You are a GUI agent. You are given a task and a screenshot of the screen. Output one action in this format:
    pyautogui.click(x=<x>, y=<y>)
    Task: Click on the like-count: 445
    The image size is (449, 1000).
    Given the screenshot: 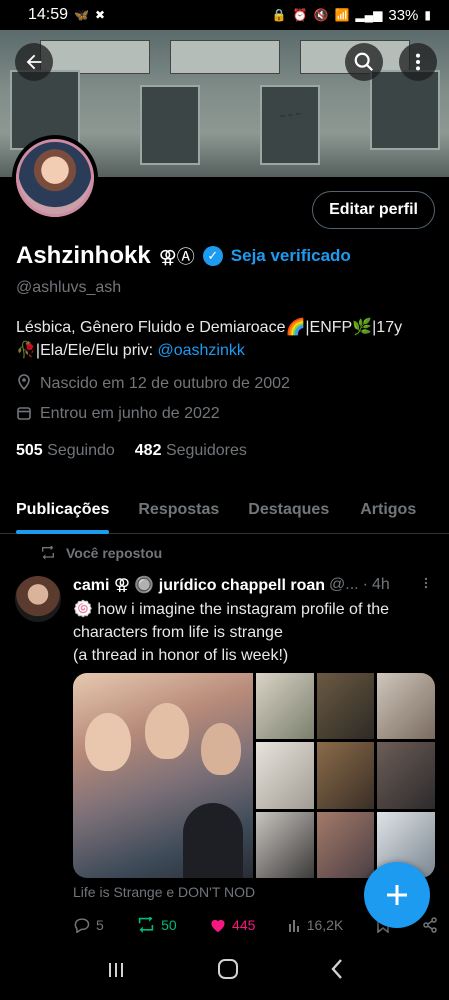 What is the action you would take?
    pyautogui.click(x=244, y=925)
    